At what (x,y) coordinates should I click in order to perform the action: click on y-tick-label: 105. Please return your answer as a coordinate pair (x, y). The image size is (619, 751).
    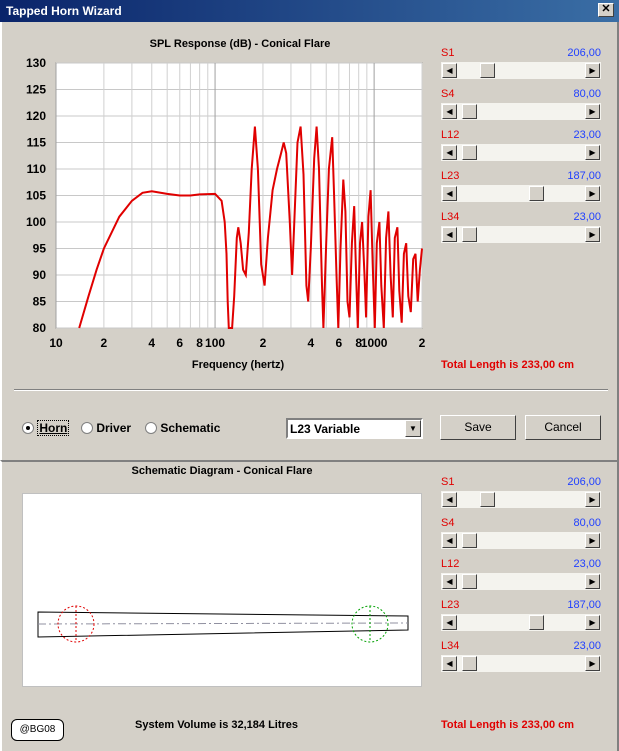
    Looking at the image, I should click on (36, 196).